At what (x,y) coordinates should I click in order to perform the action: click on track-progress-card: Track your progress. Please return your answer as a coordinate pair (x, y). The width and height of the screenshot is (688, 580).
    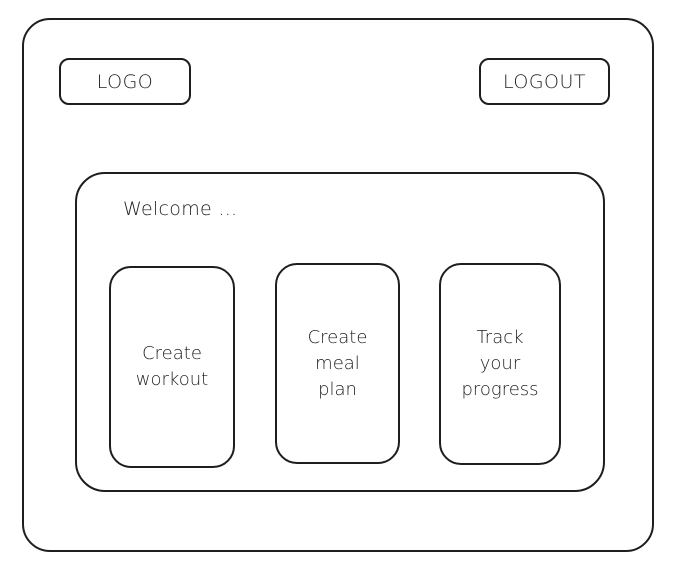
    Looking at the image, I should click on (500, 364).